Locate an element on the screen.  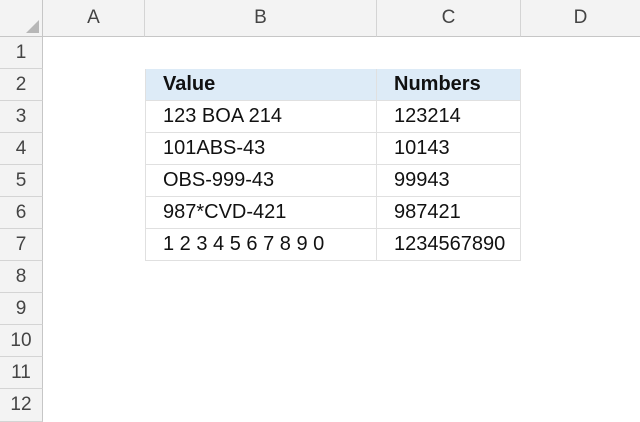
cell-c7: 1234567890 is located at coordinates (449, 245).